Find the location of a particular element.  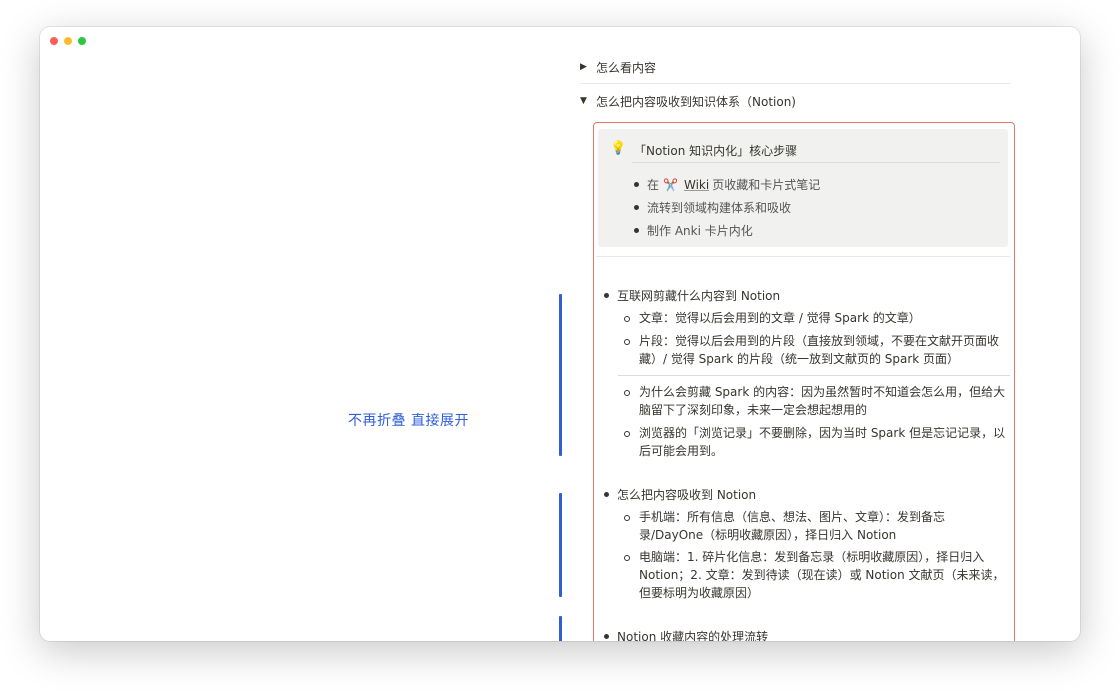

callout-title: 「Notion 知识内化」核心步骤 is located at coordinates (716, 151).